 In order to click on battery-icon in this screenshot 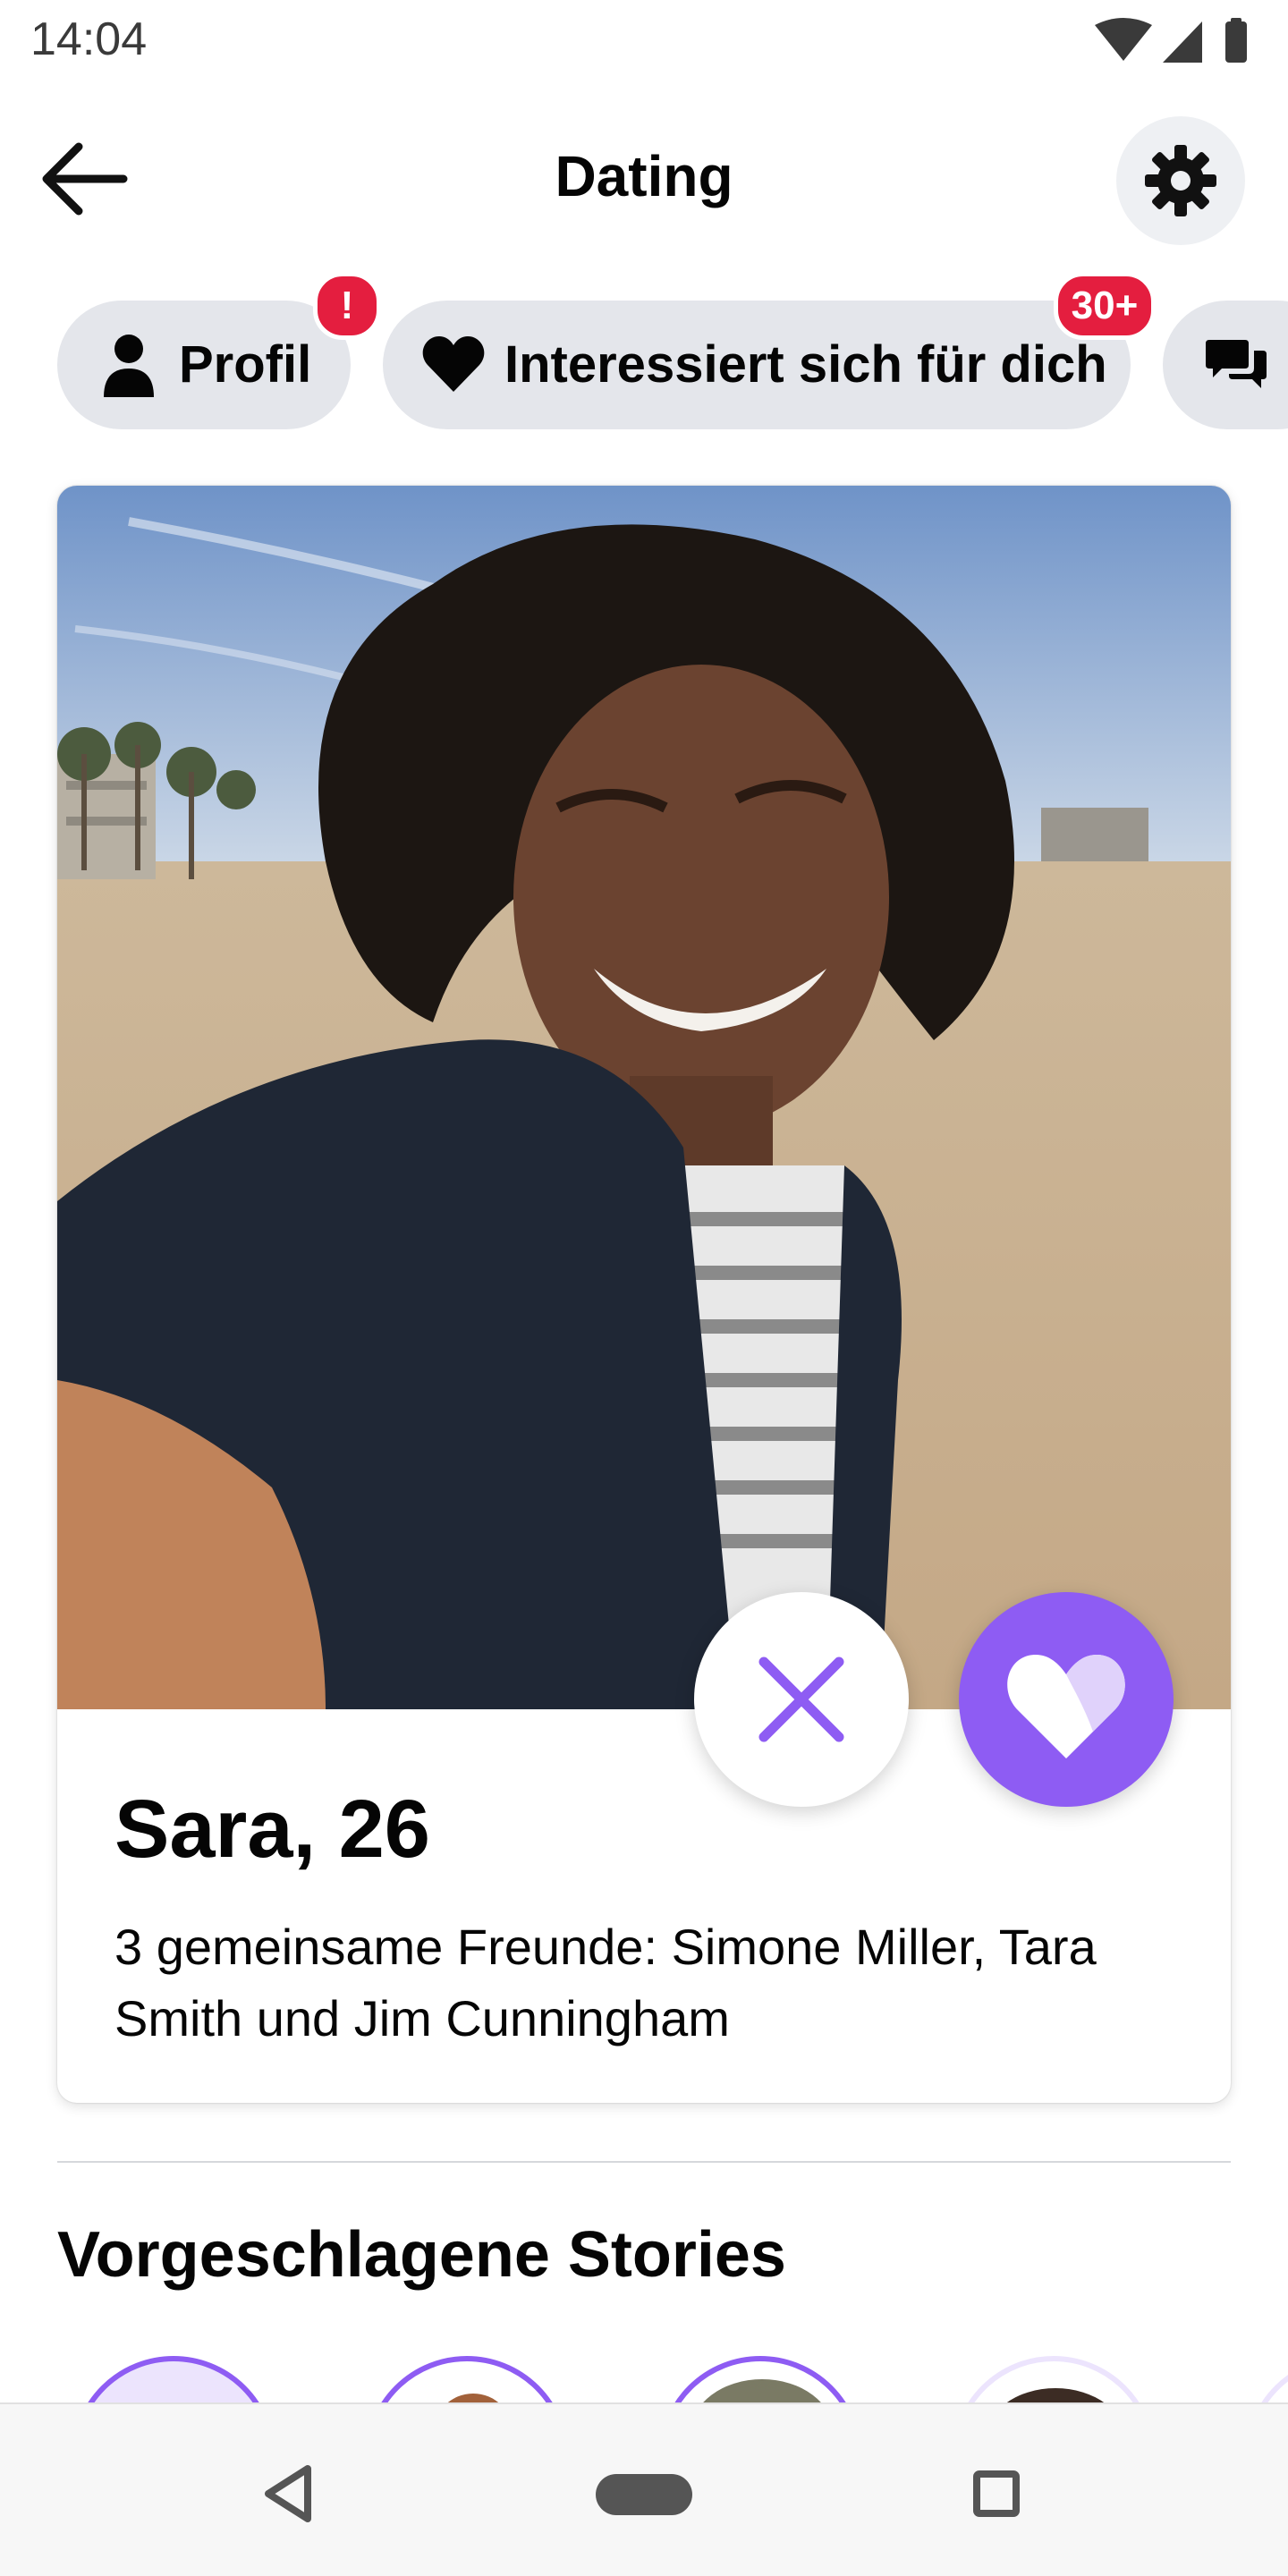, I will do `click(1236, 42)`.